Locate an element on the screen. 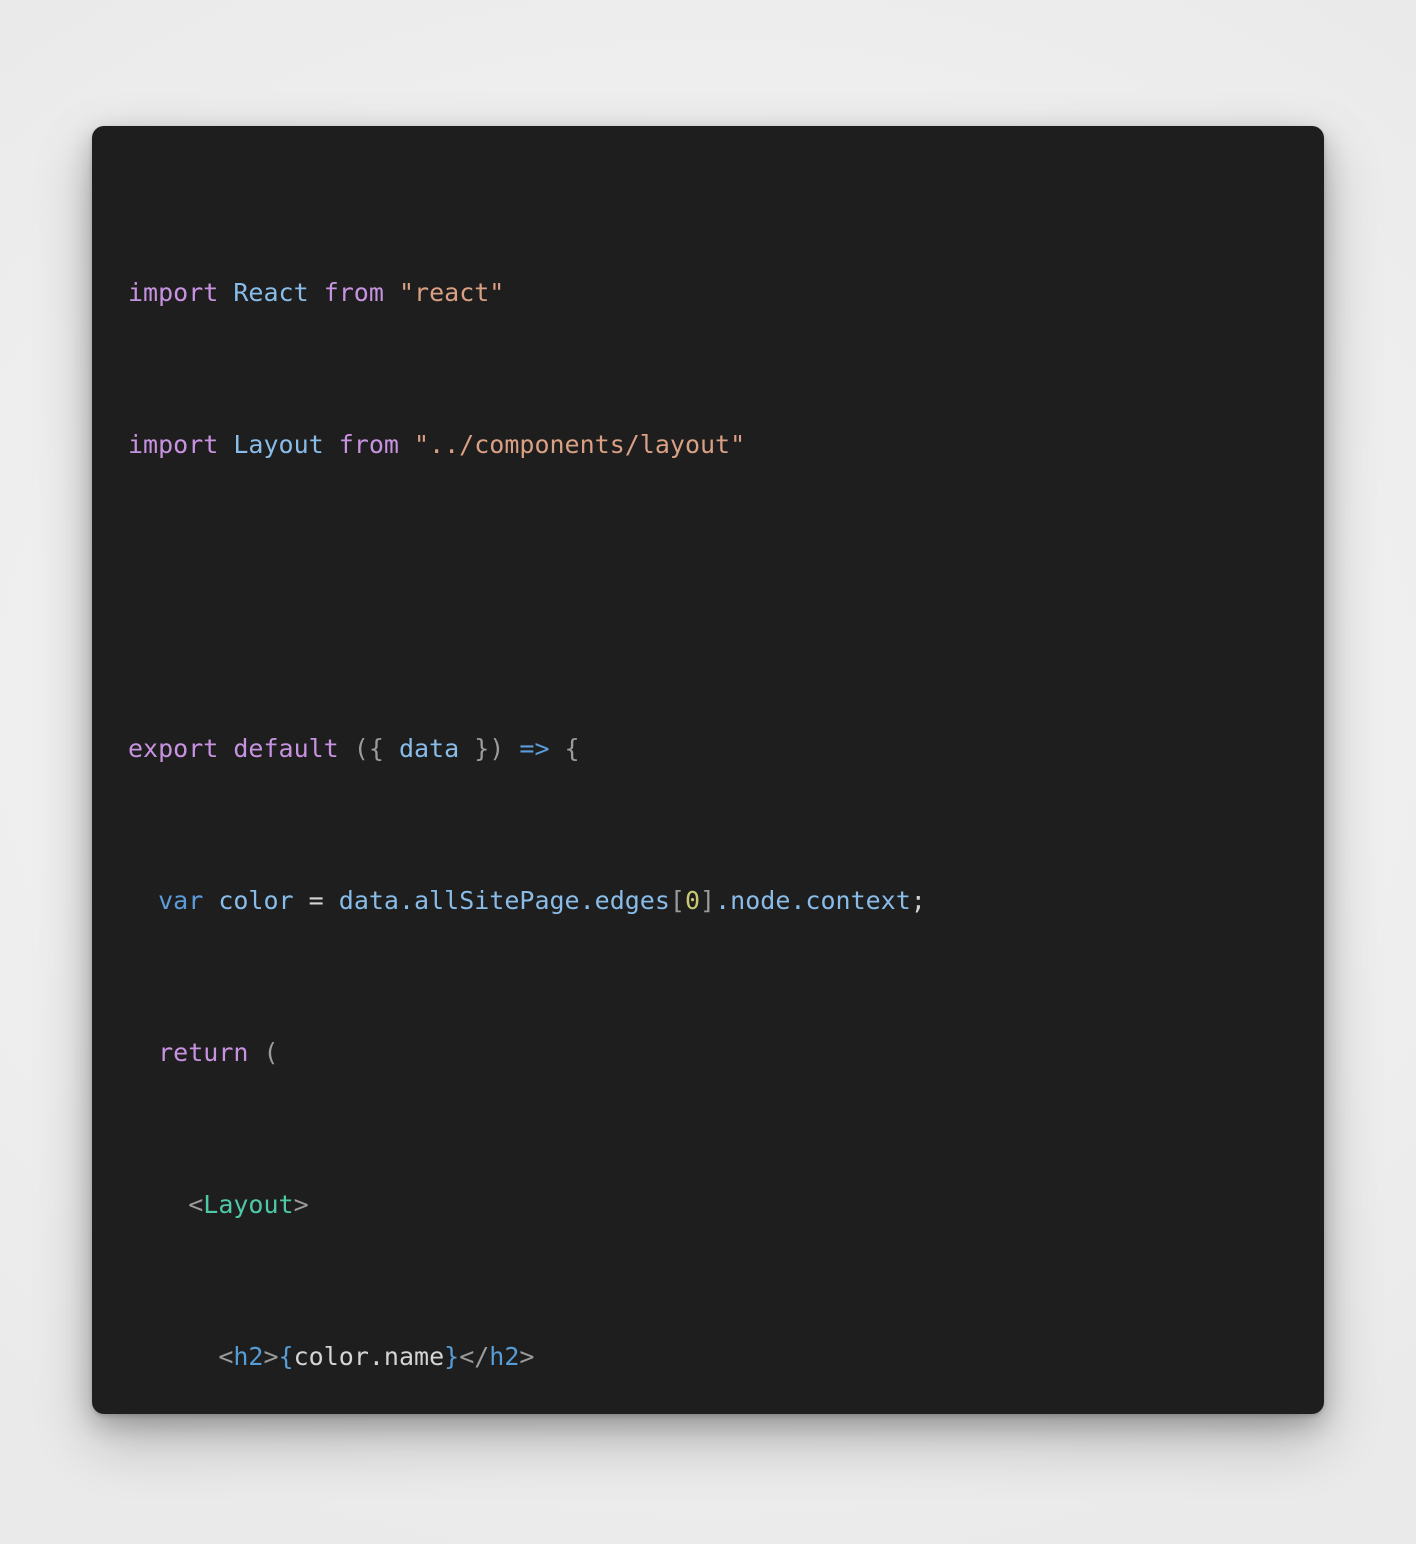 This screenshot has height=1544, width=1416. keyword-var: var is located at coordinates (181, 900).